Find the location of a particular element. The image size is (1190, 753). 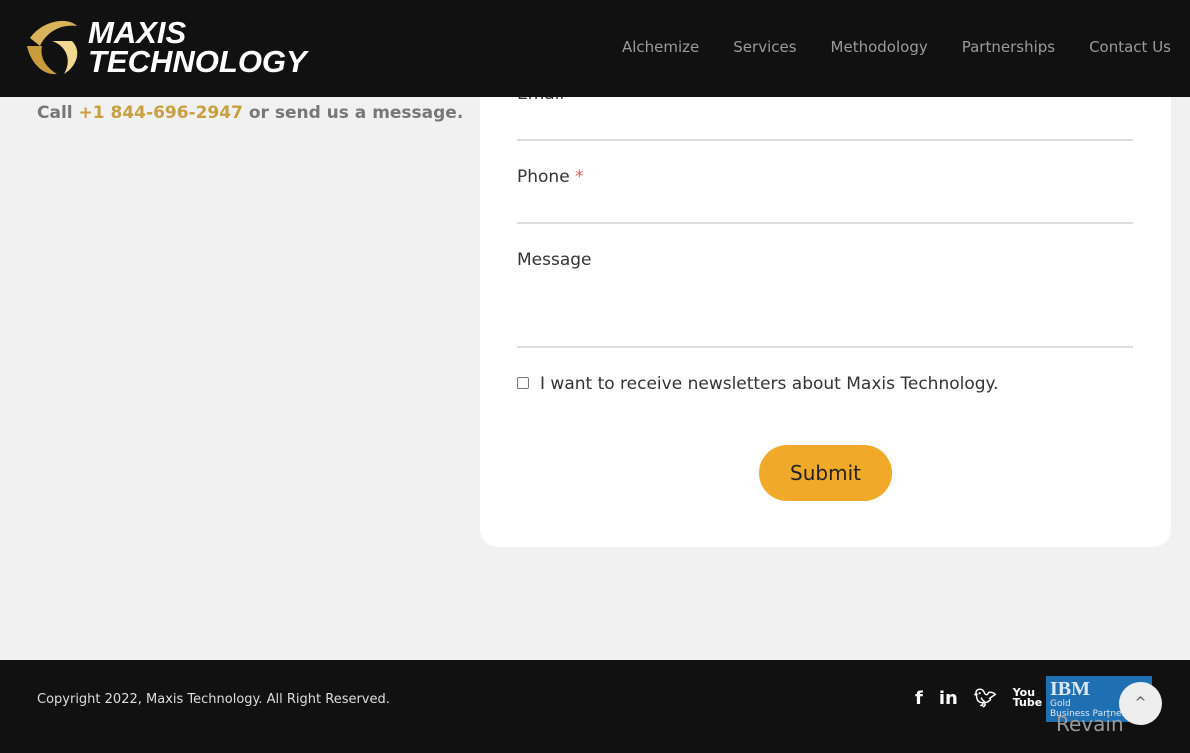

phone-label: Phone * is located at coordinates (550, 177).